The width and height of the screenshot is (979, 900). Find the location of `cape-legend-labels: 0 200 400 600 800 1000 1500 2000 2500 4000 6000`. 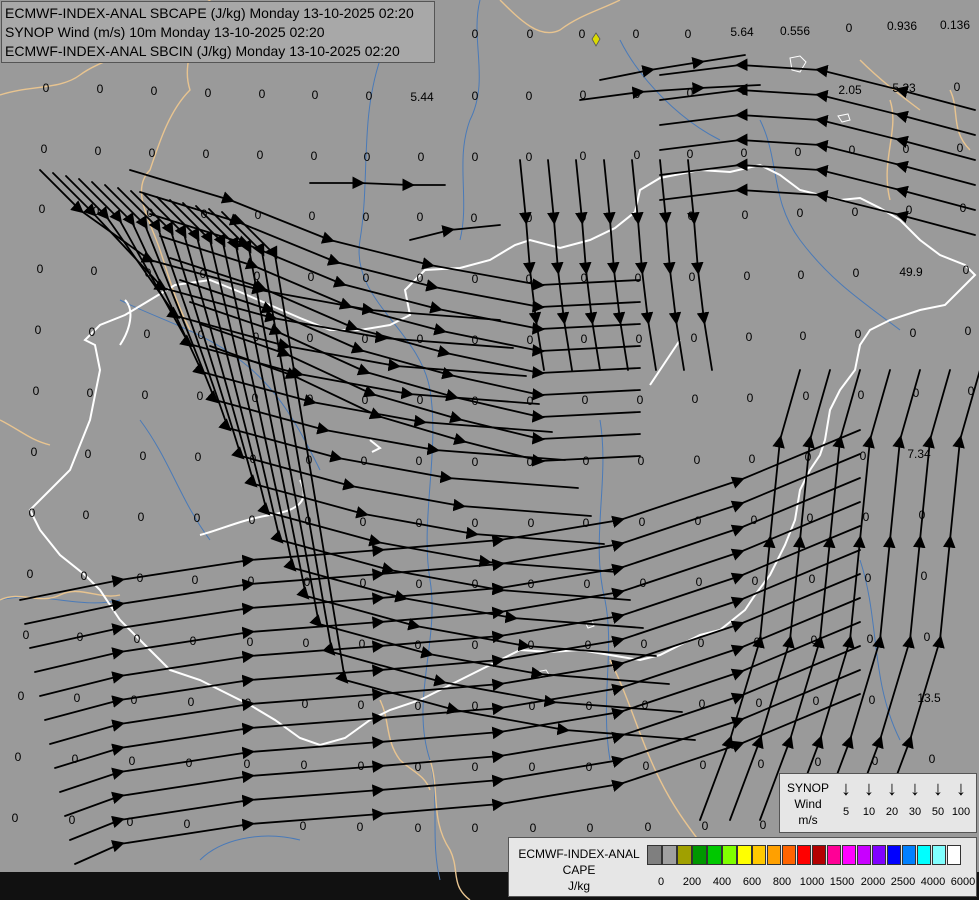

cape-legend-labels: 0 200 400 600 800 1000 1500 2000 2500 4000 6000 is located at coordinates (812, 883).